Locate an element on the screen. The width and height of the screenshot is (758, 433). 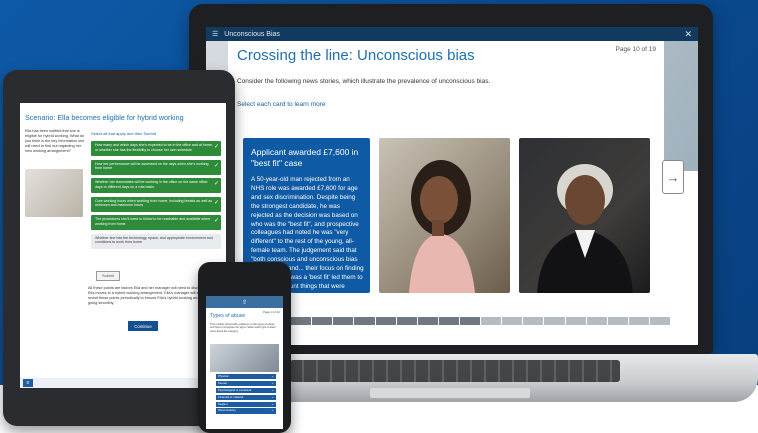
scenario-photo is located at coordinates (54, 193).